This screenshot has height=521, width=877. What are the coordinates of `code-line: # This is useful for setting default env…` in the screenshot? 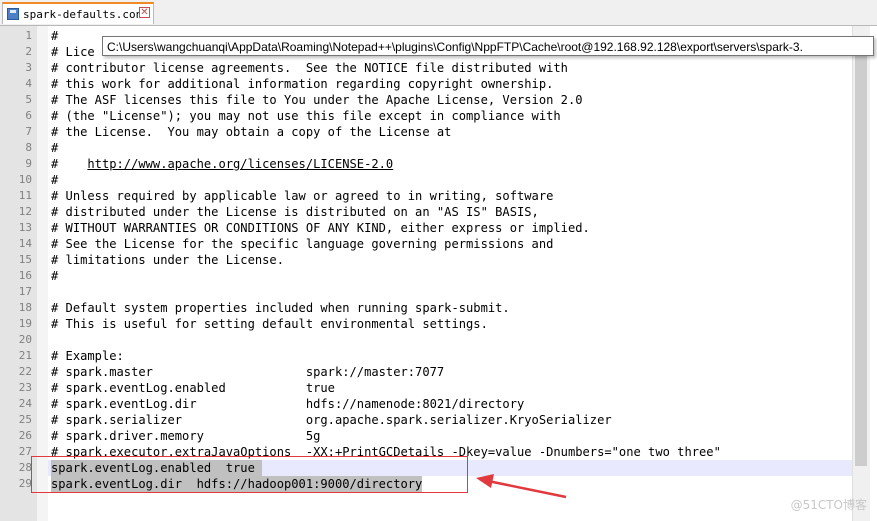 It's located at (269, 324).